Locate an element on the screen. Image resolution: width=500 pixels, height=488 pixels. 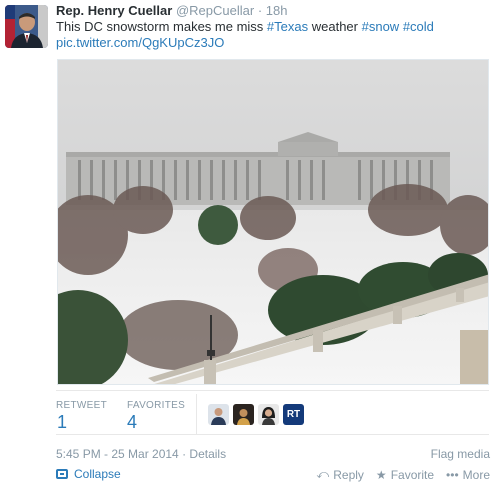
reply-label: Reply is located at coordinates (348, 474).